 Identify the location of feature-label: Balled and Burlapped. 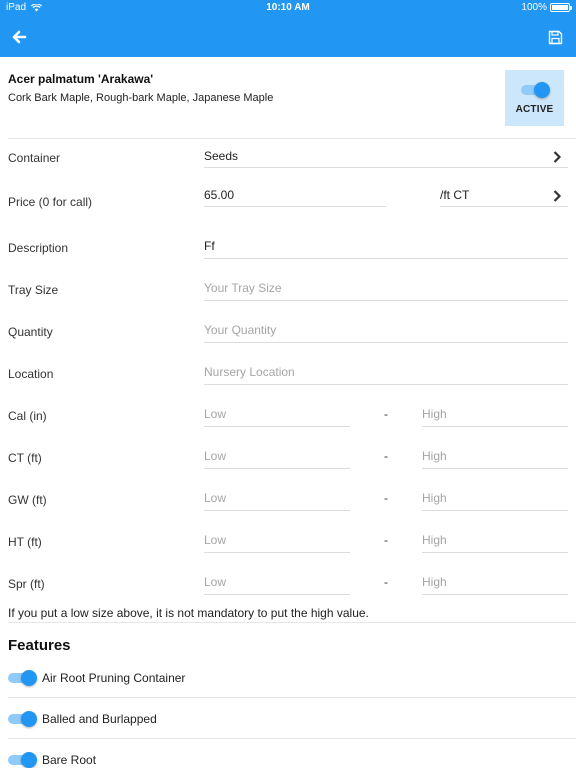
(99, 719).